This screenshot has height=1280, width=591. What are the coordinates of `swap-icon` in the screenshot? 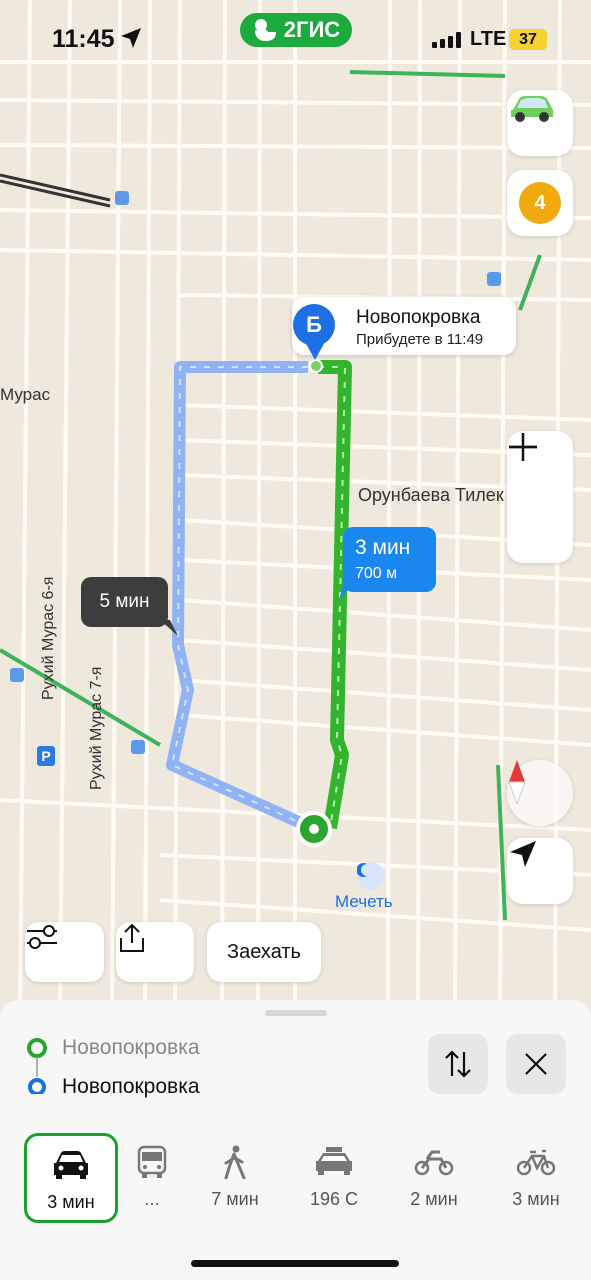 It's located at (458, 1064).